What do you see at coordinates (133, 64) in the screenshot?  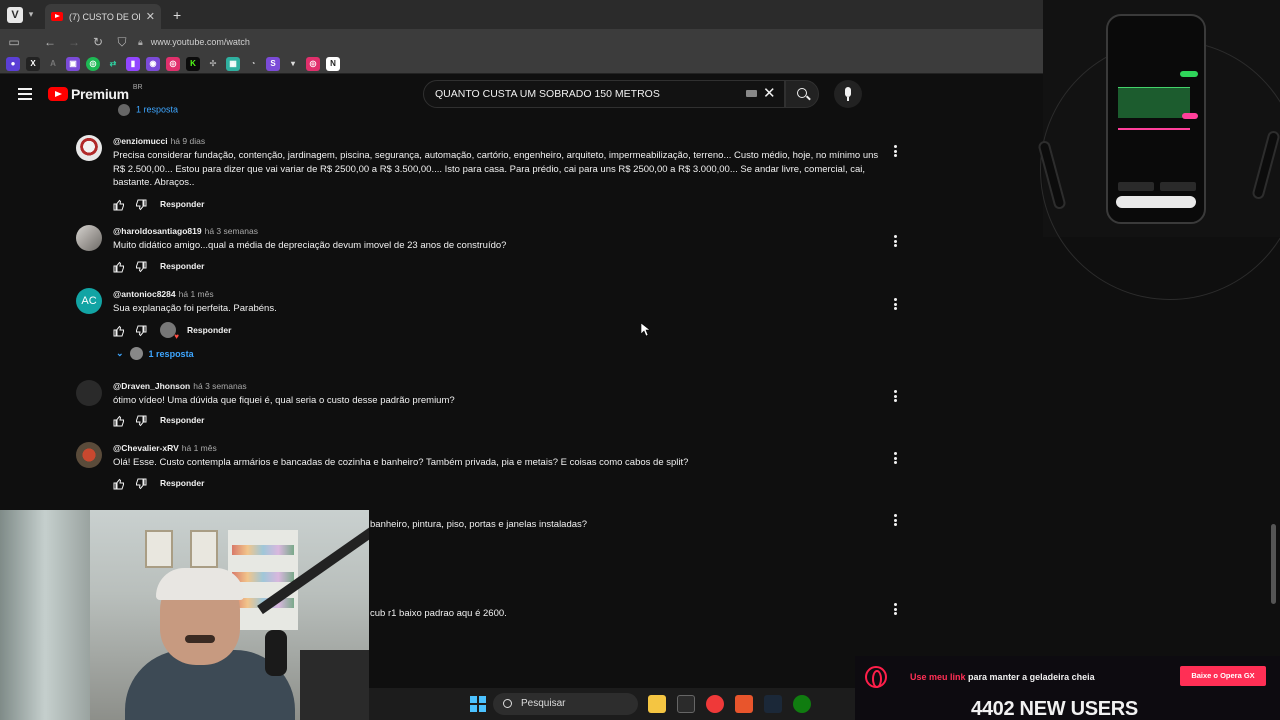 I see `twitch-icon: ▮` at bounding box center [133, 64].